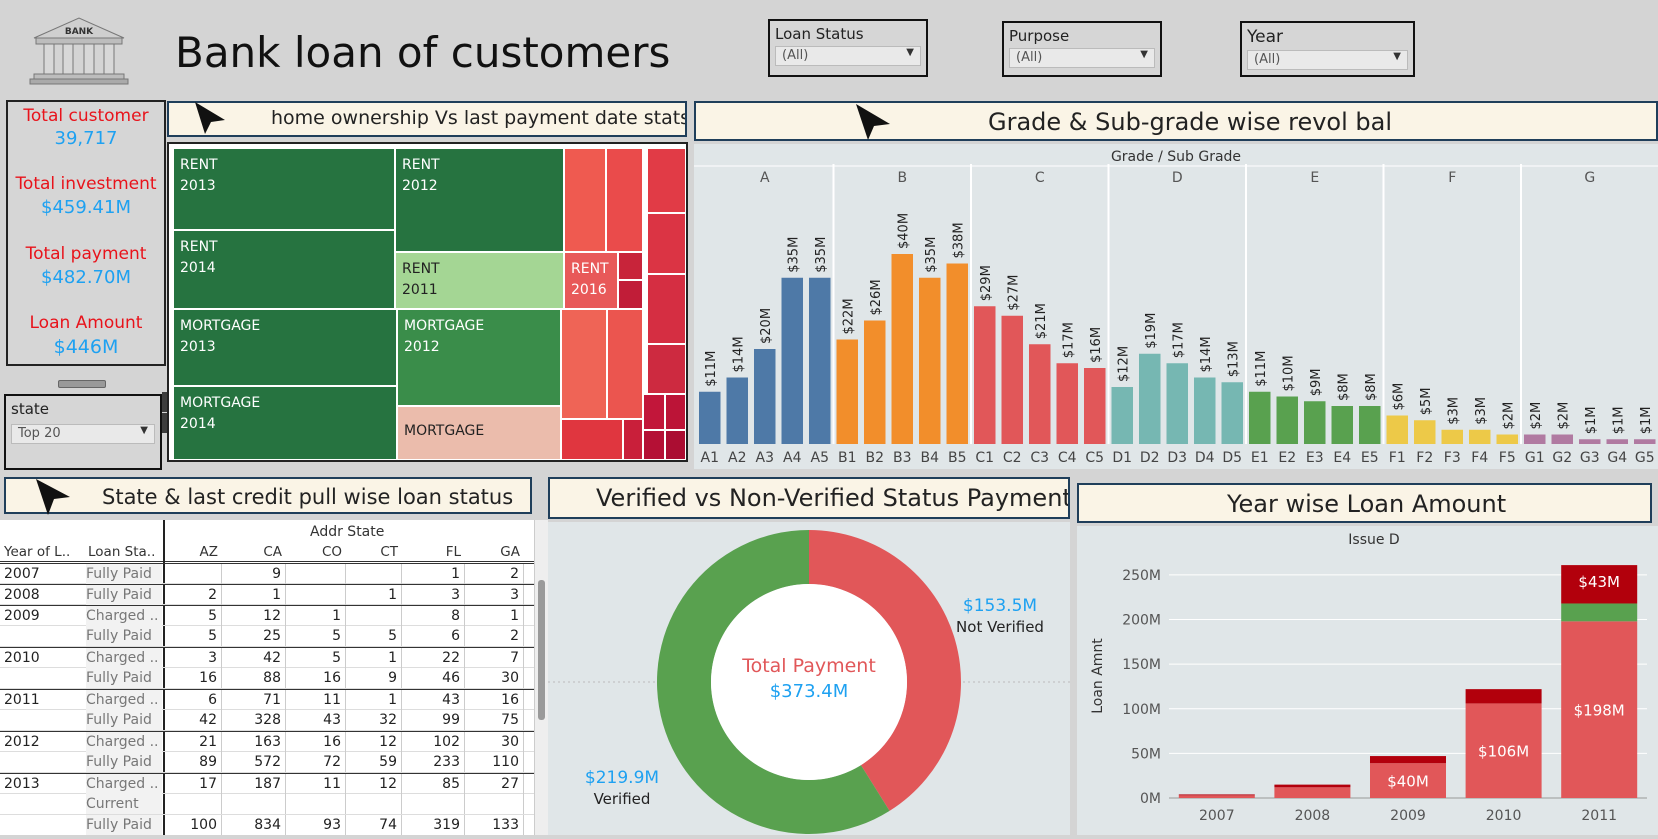  What do you see at coordinates (194, 552) in the screenshot?
I see `column-header: AZ` at bounding box center [194, 552].